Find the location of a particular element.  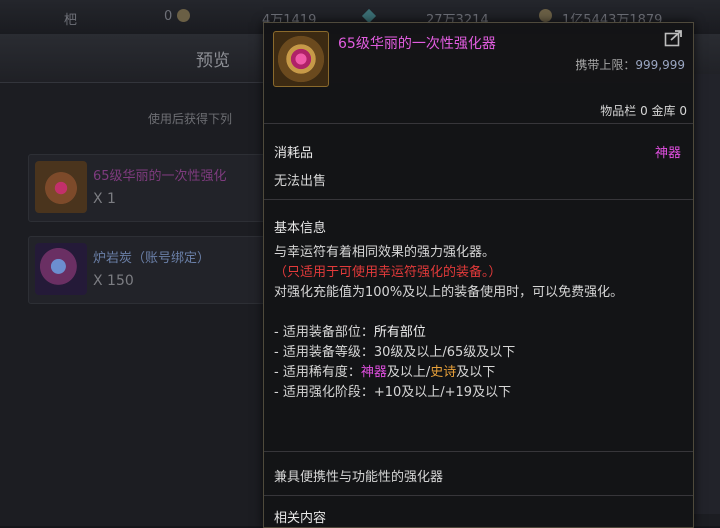

preview-item-qty: X 150 is located at coordinates (113, 281).